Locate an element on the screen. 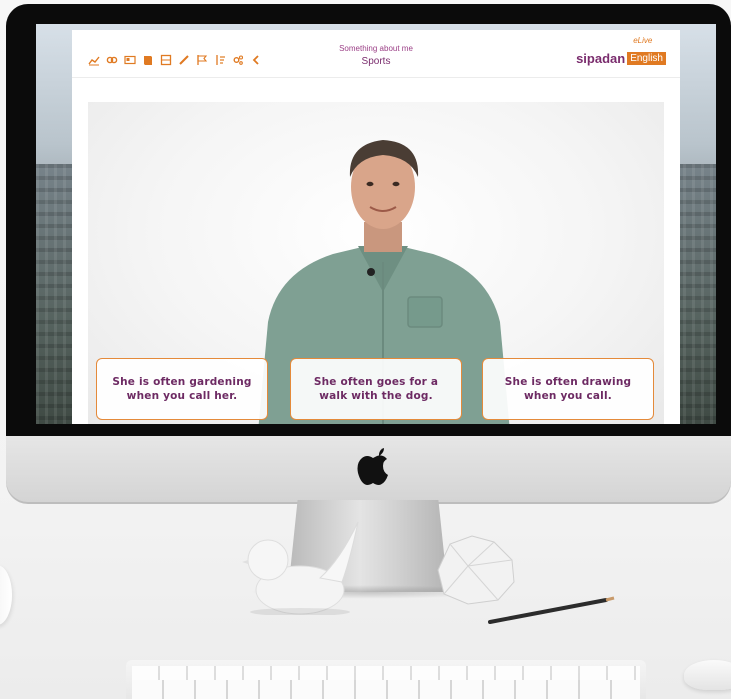 The width and height of the screenshot is (731, 699). brand-elive: eLive is located at coordinates (643, 40).